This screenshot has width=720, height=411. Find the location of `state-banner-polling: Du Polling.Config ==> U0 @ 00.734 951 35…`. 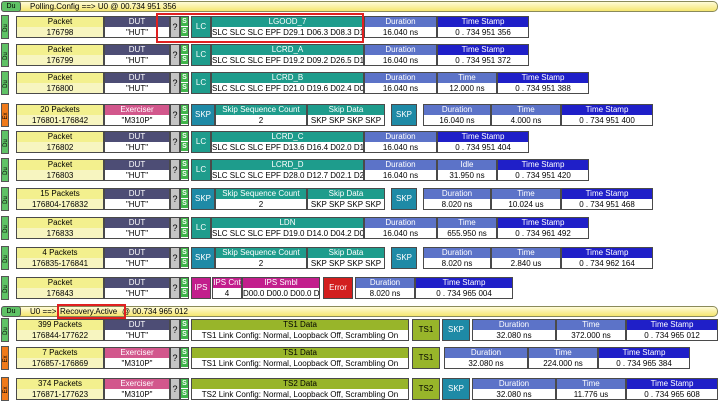

state-banner-polling: Du Polling.Config ==> U0 @ 00.734 951 35… is located at coordinates (360, 6).